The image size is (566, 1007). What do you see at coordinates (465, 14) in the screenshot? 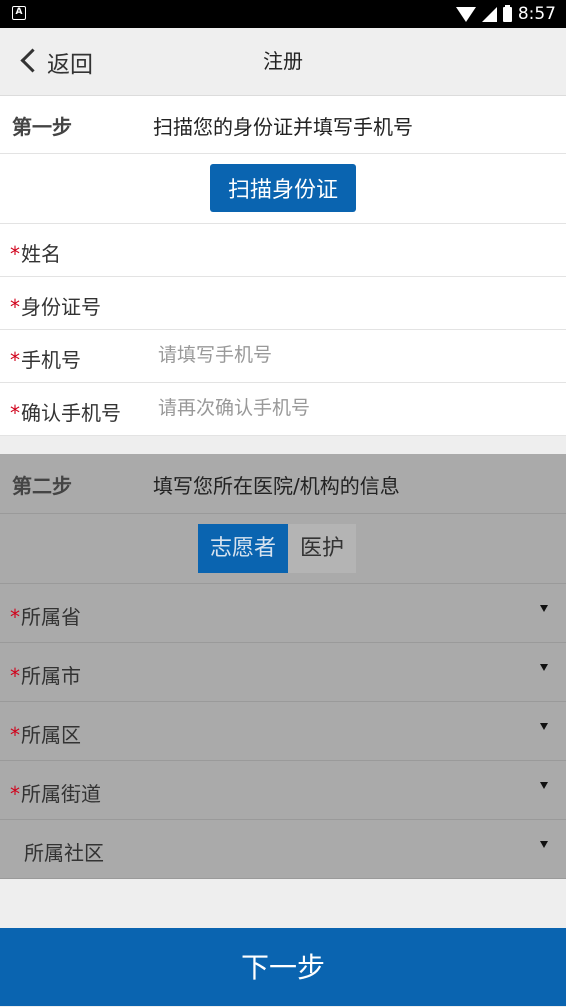
I see `wifi-icon` at bounding box center [465, 14].